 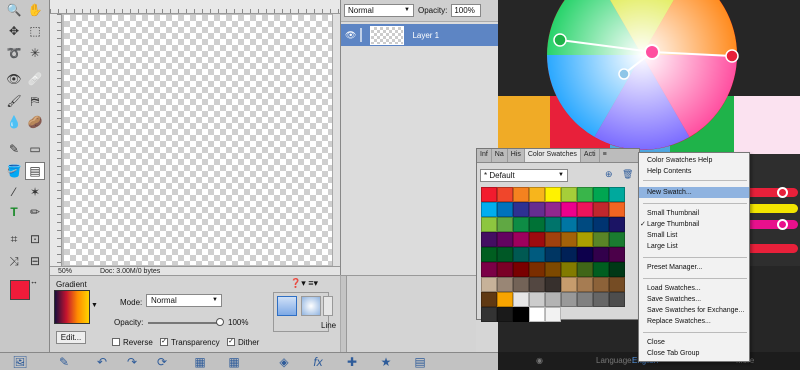 What do you see at coordinates (220, 322) in the screenshot?
I see `opacity-slider-handle` at bounding box center [220, 322].